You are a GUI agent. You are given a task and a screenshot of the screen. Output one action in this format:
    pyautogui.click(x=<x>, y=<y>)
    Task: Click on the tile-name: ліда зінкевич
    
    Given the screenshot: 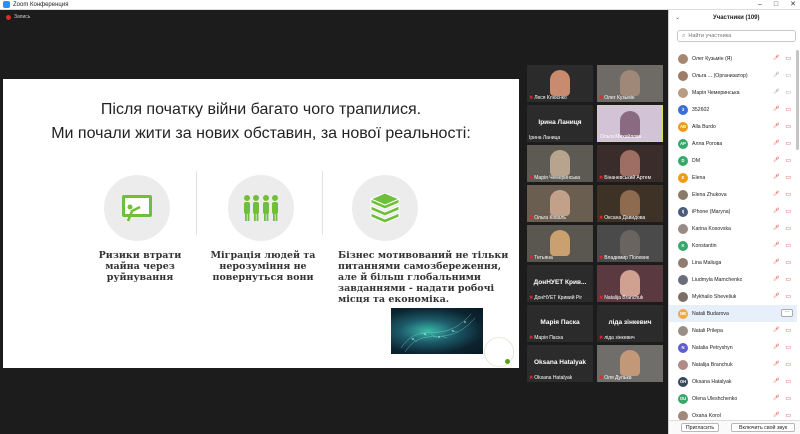 What is the action you would take?
    pyautogui.click(x=619, y=338)
    